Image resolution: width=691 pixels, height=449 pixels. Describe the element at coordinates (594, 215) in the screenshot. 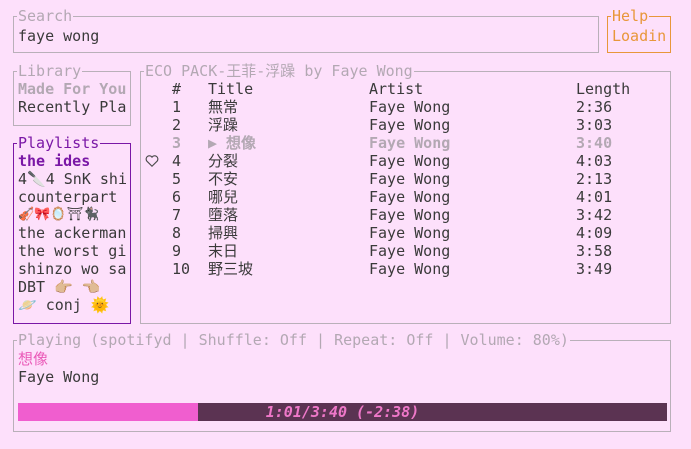

I see `track-length: 3:42` at that location.